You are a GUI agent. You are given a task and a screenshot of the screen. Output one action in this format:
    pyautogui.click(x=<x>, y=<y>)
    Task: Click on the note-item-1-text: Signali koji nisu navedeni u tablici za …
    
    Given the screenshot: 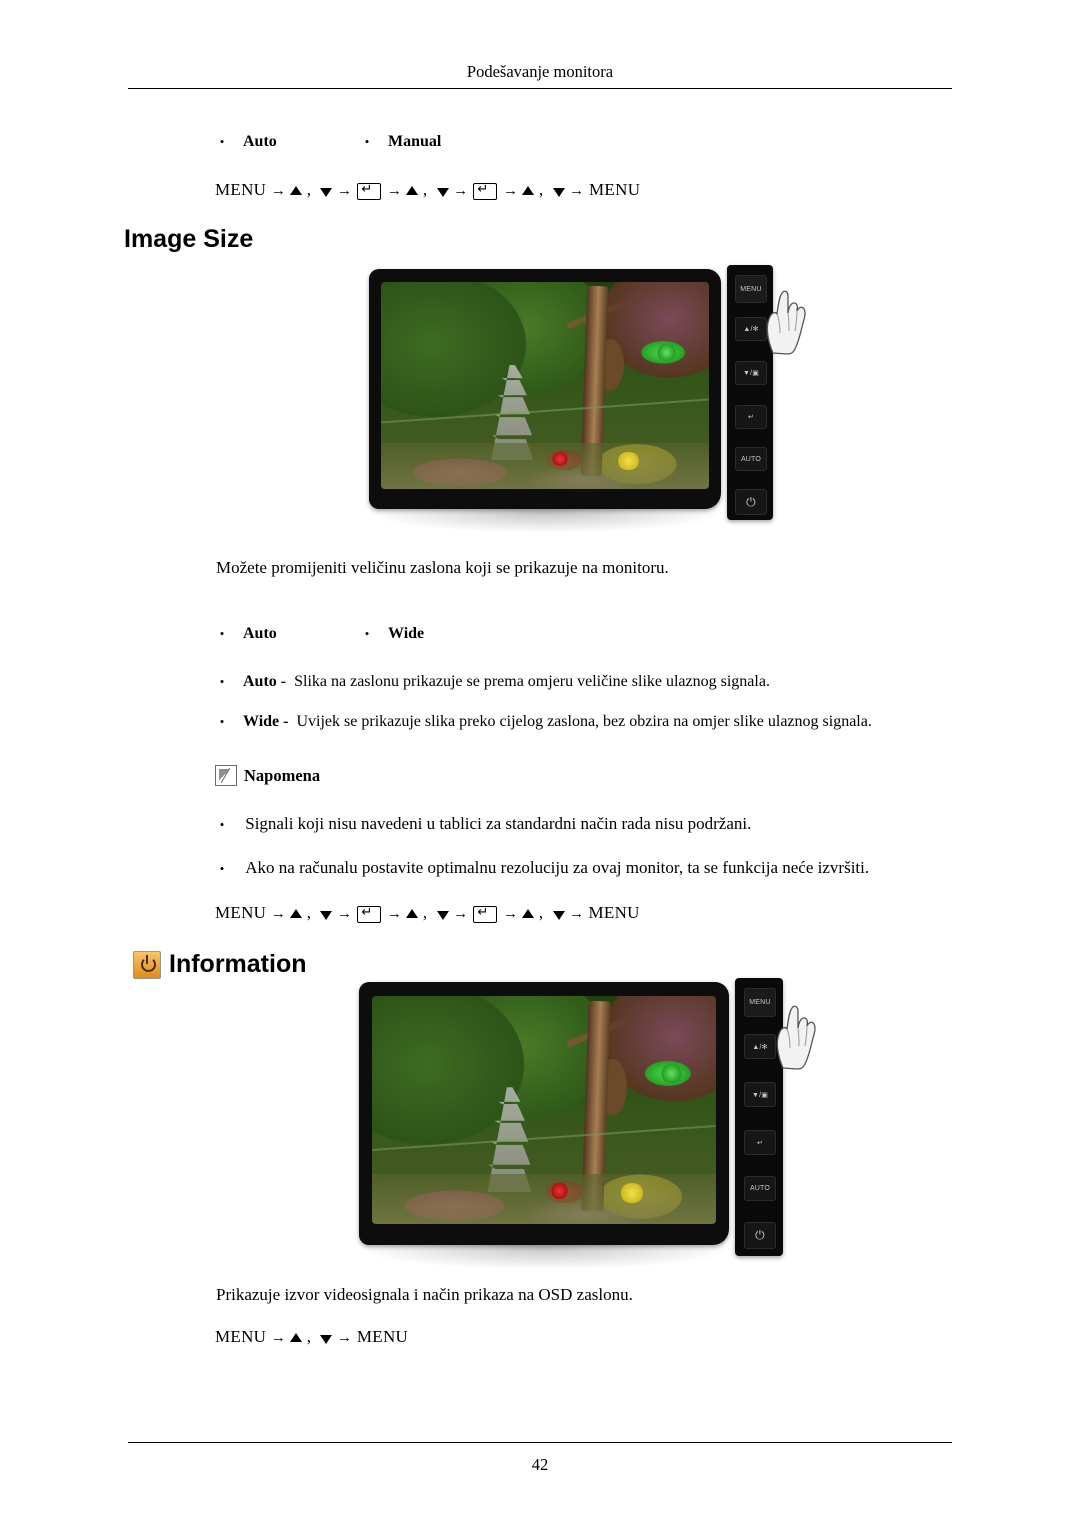 What is the action you would take?
    pyautogui.click(x=498, y=823)
    